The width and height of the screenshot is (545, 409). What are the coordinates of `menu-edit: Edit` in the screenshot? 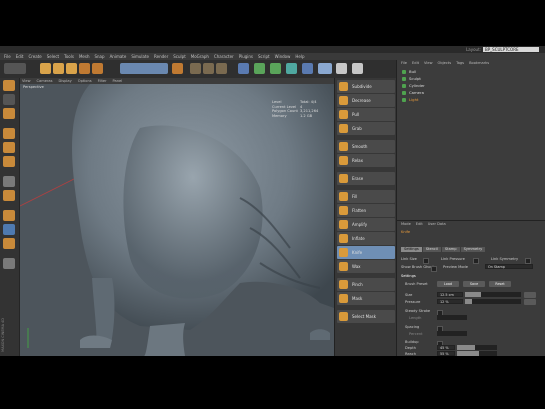 It's located at (20, 56).